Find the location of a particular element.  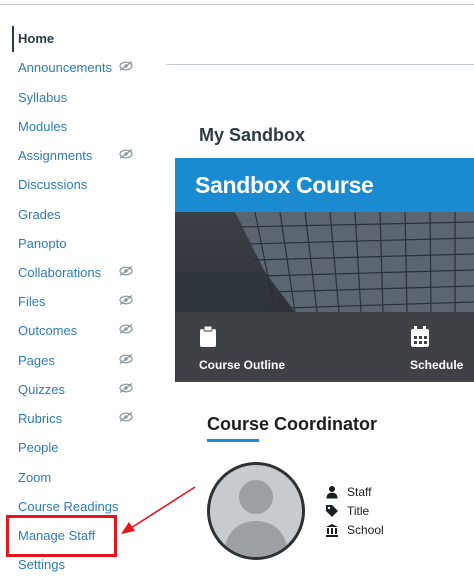

nav-item-discussions: Discussions is located at coordinates (80, 184).